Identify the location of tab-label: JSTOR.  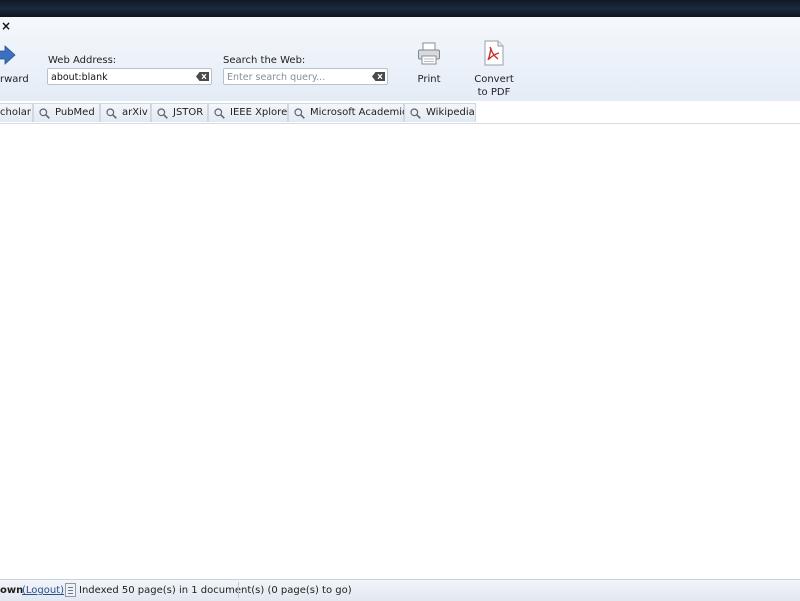
(188, 112).